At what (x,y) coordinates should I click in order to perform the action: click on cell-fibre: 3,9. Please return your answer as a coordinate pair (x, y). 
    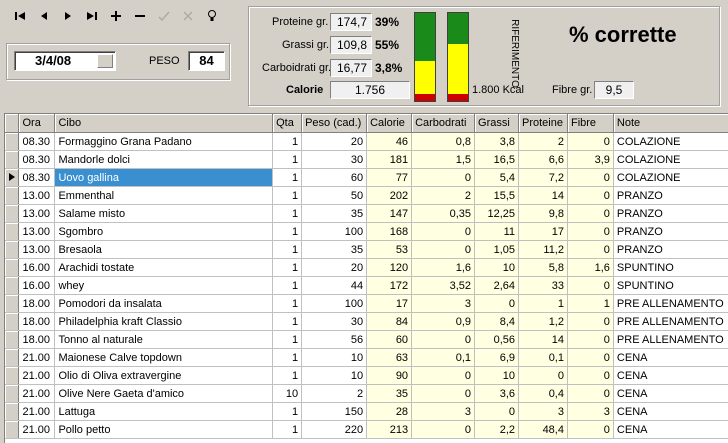
    Looking at the image, I should click on (590, 159).